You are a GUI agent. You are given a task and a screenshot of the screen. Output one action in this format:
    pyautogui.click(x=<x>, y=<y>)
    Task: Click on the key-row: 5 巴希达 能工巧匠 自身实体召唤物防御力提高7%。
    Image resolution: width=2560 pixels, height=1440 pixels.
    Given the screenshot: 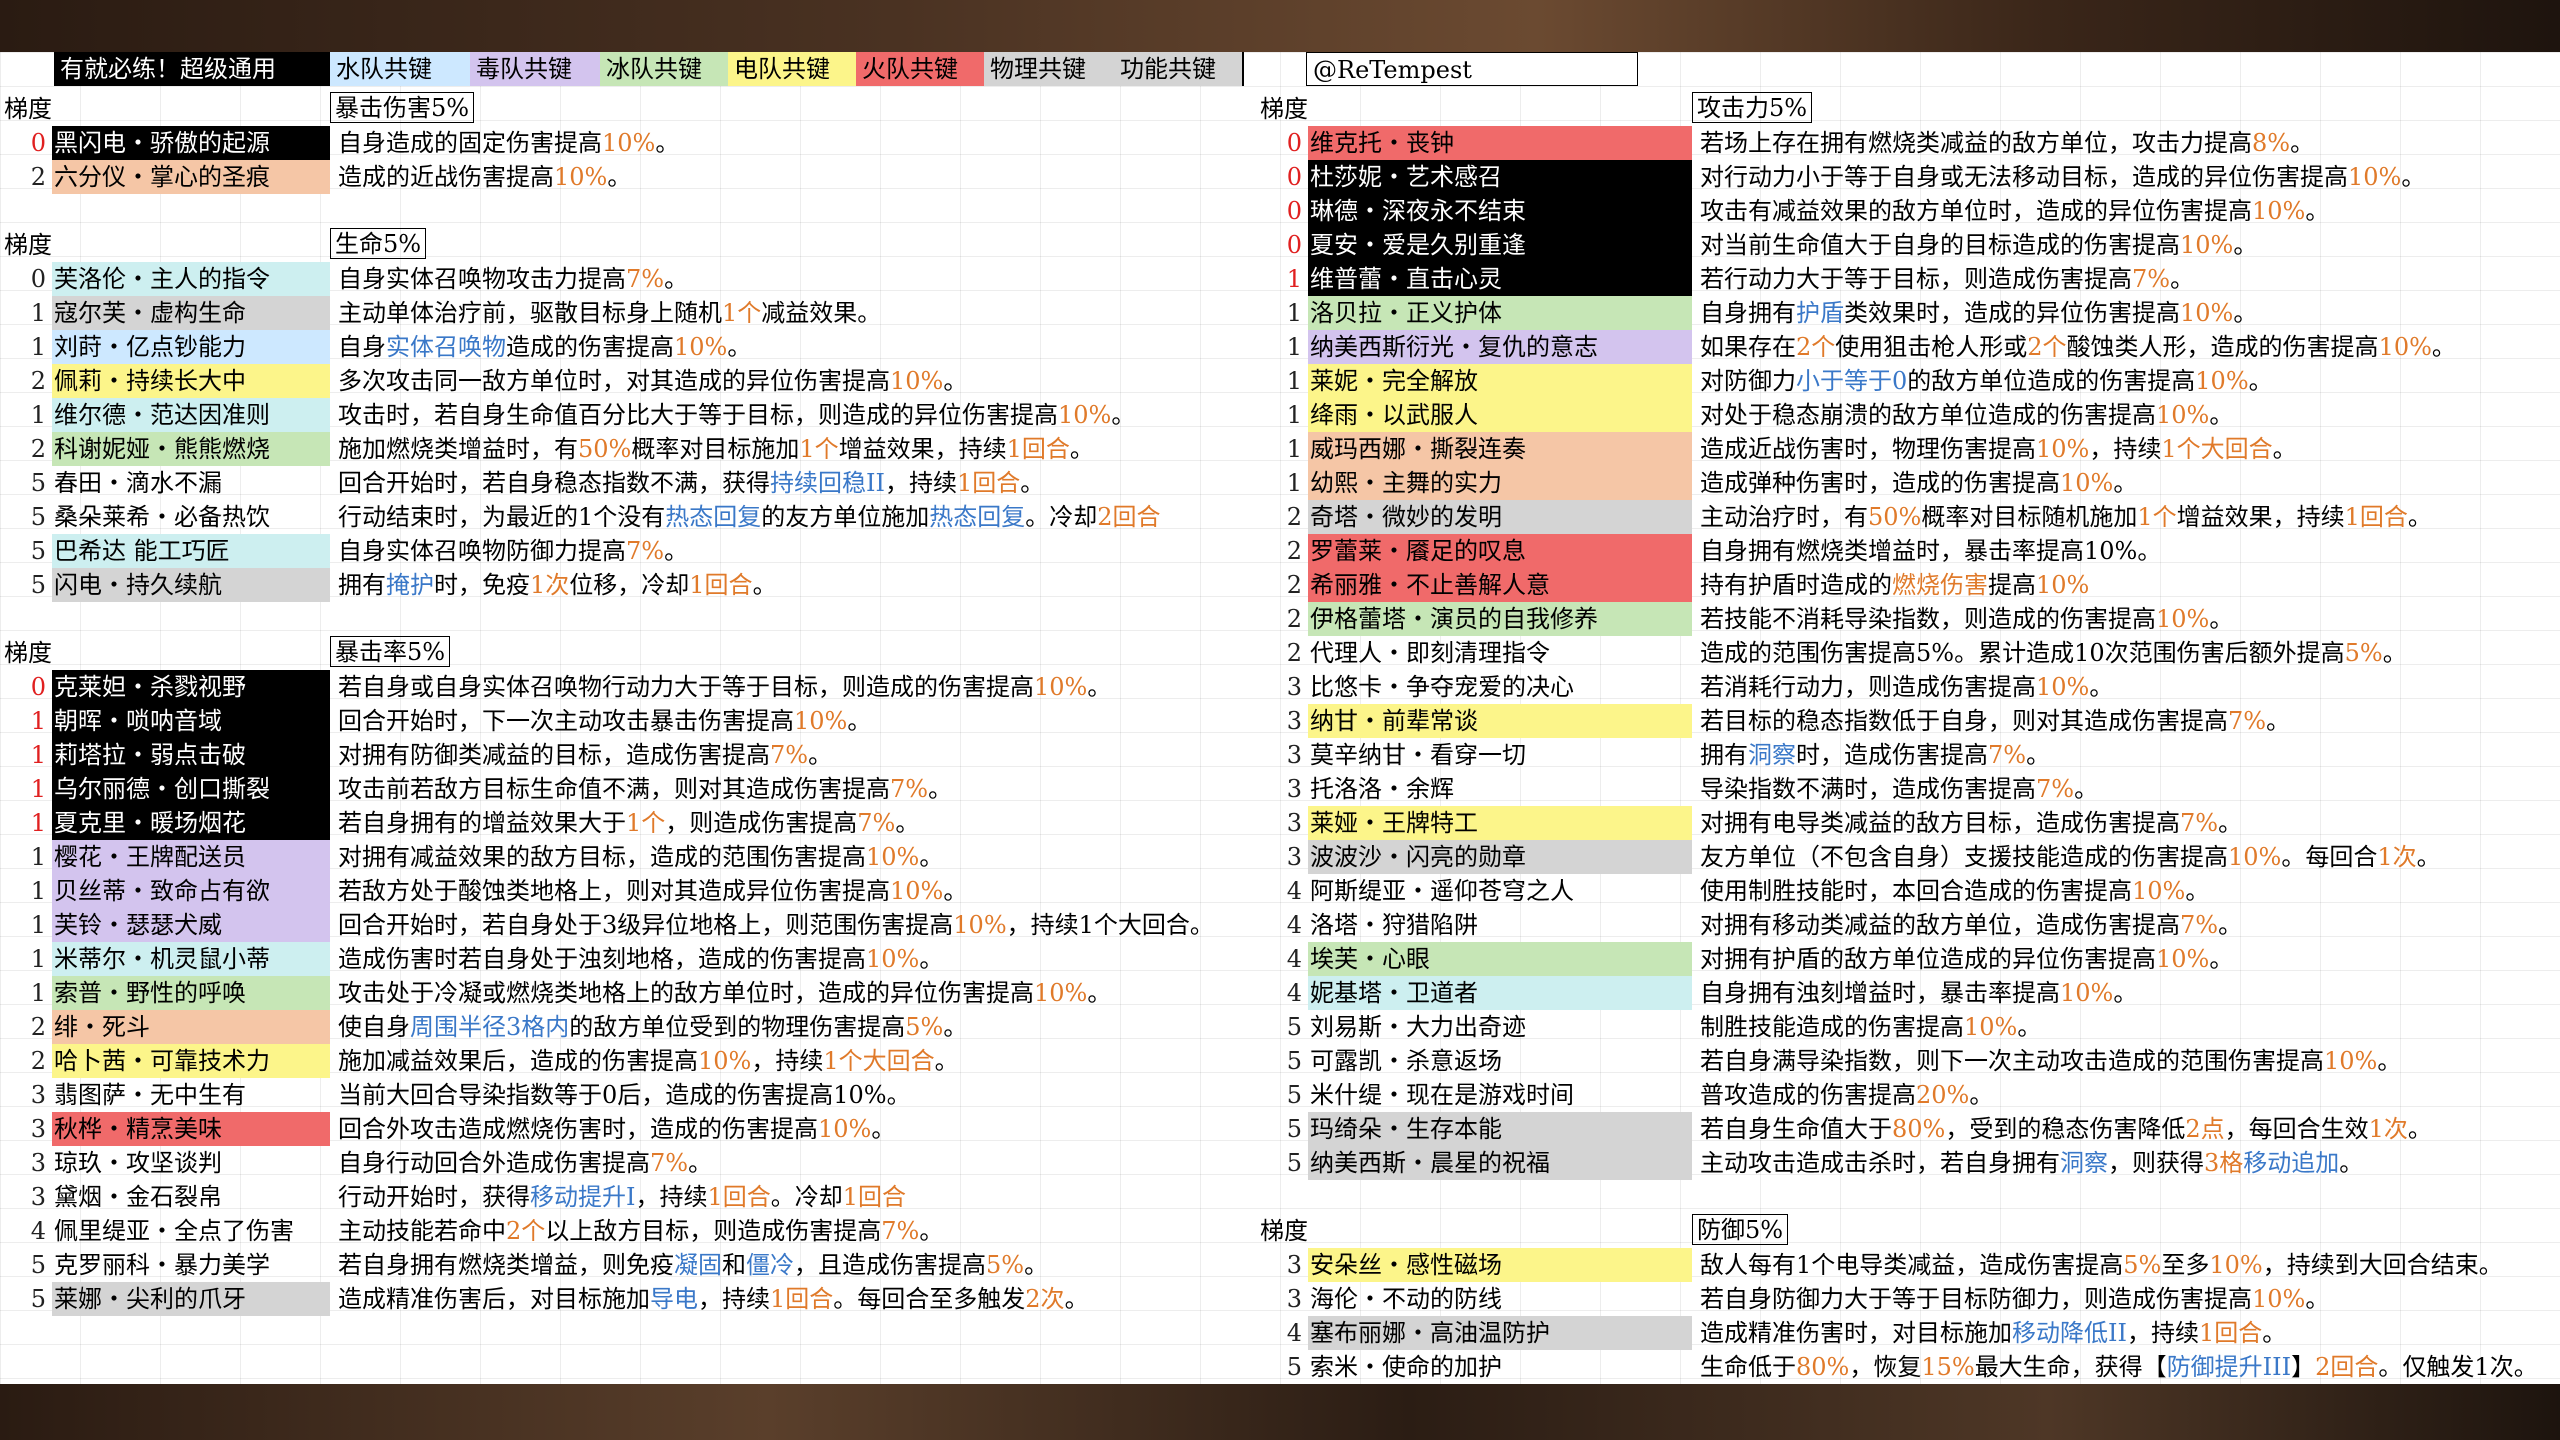 What is the action you would take?
    pyautogui.click(x=580, y=551)
    